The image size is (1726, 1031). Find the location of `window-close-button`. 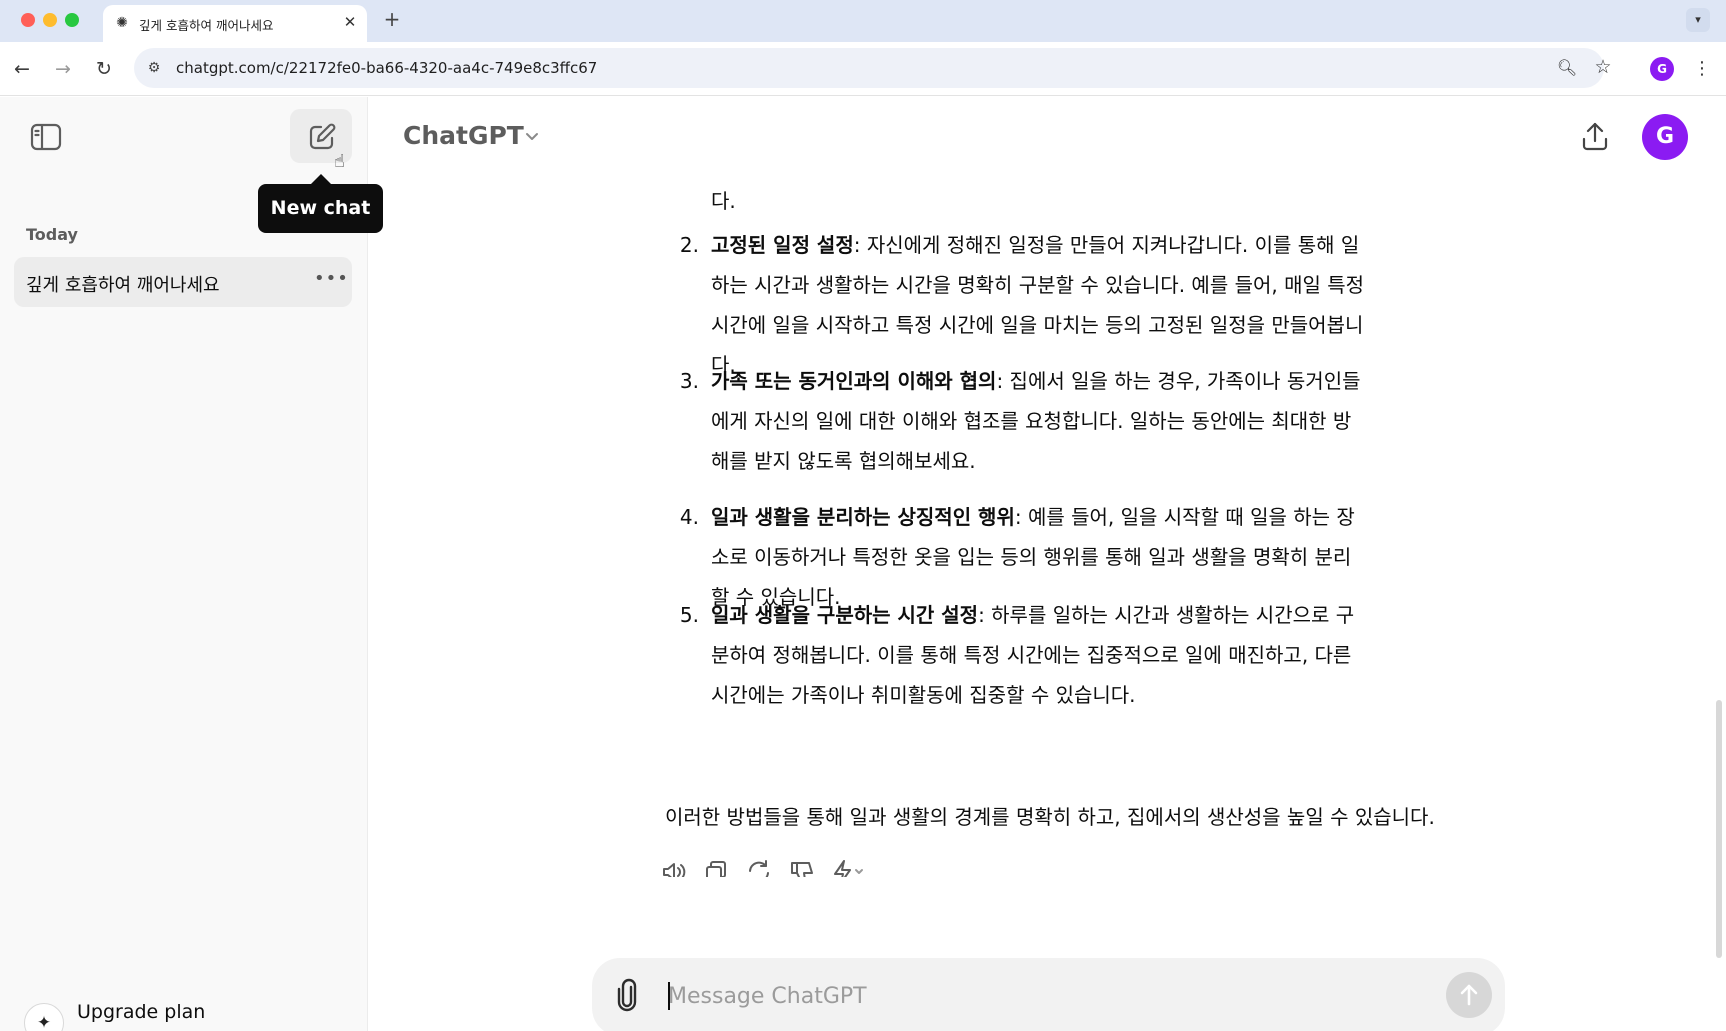

window-close-button is located at coordinates (28, 20).